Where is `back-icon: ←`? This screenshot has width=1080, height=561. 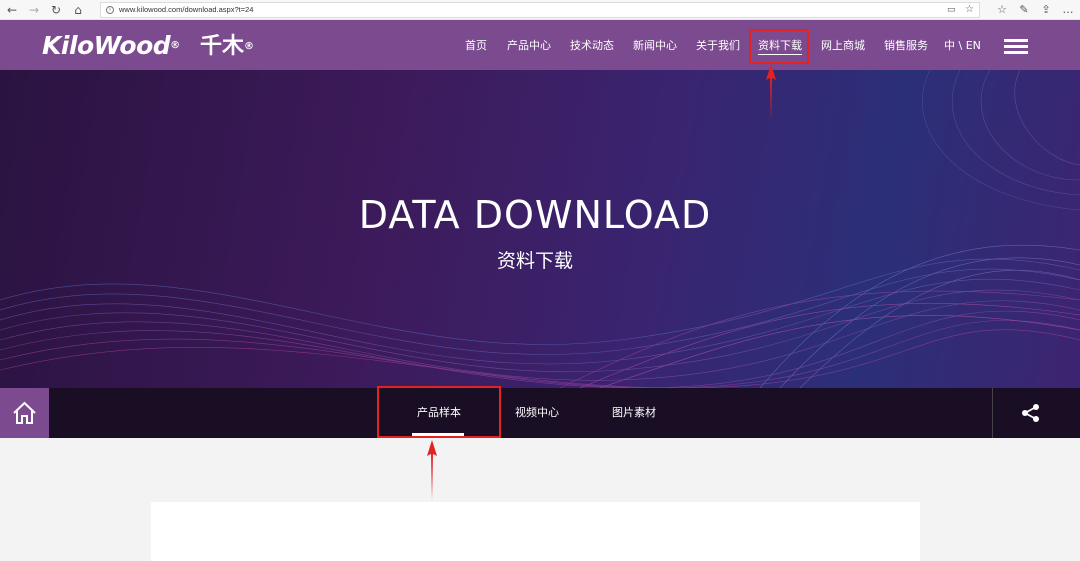
back-icon: ← is located at coordinates (12, 10).